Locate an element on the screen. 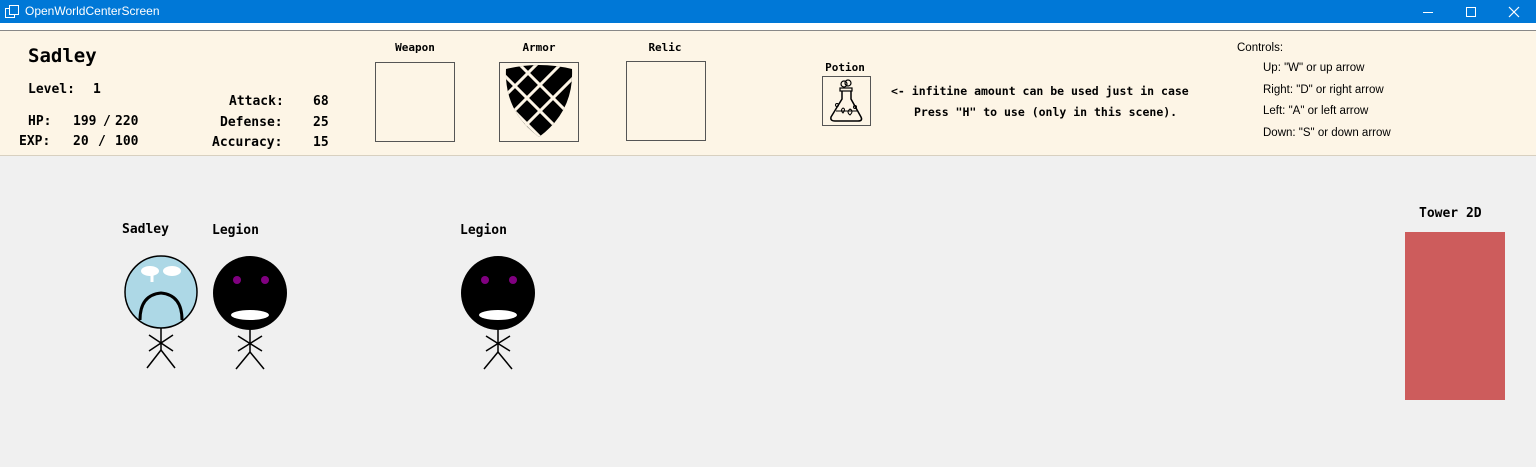 Image resolution: width=1536 pixels, height=467 pixels. minimize-icon is located at coordinates (1428, 12).